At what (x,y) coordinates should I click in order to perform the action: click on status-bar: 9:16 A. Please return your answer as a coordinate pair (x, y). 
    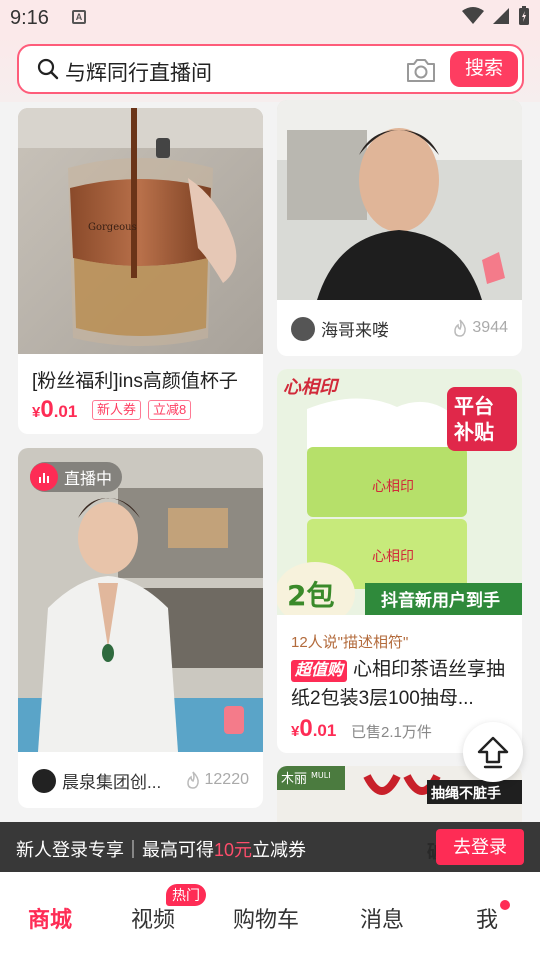
    Looking at the image, I should click on (270, 18).